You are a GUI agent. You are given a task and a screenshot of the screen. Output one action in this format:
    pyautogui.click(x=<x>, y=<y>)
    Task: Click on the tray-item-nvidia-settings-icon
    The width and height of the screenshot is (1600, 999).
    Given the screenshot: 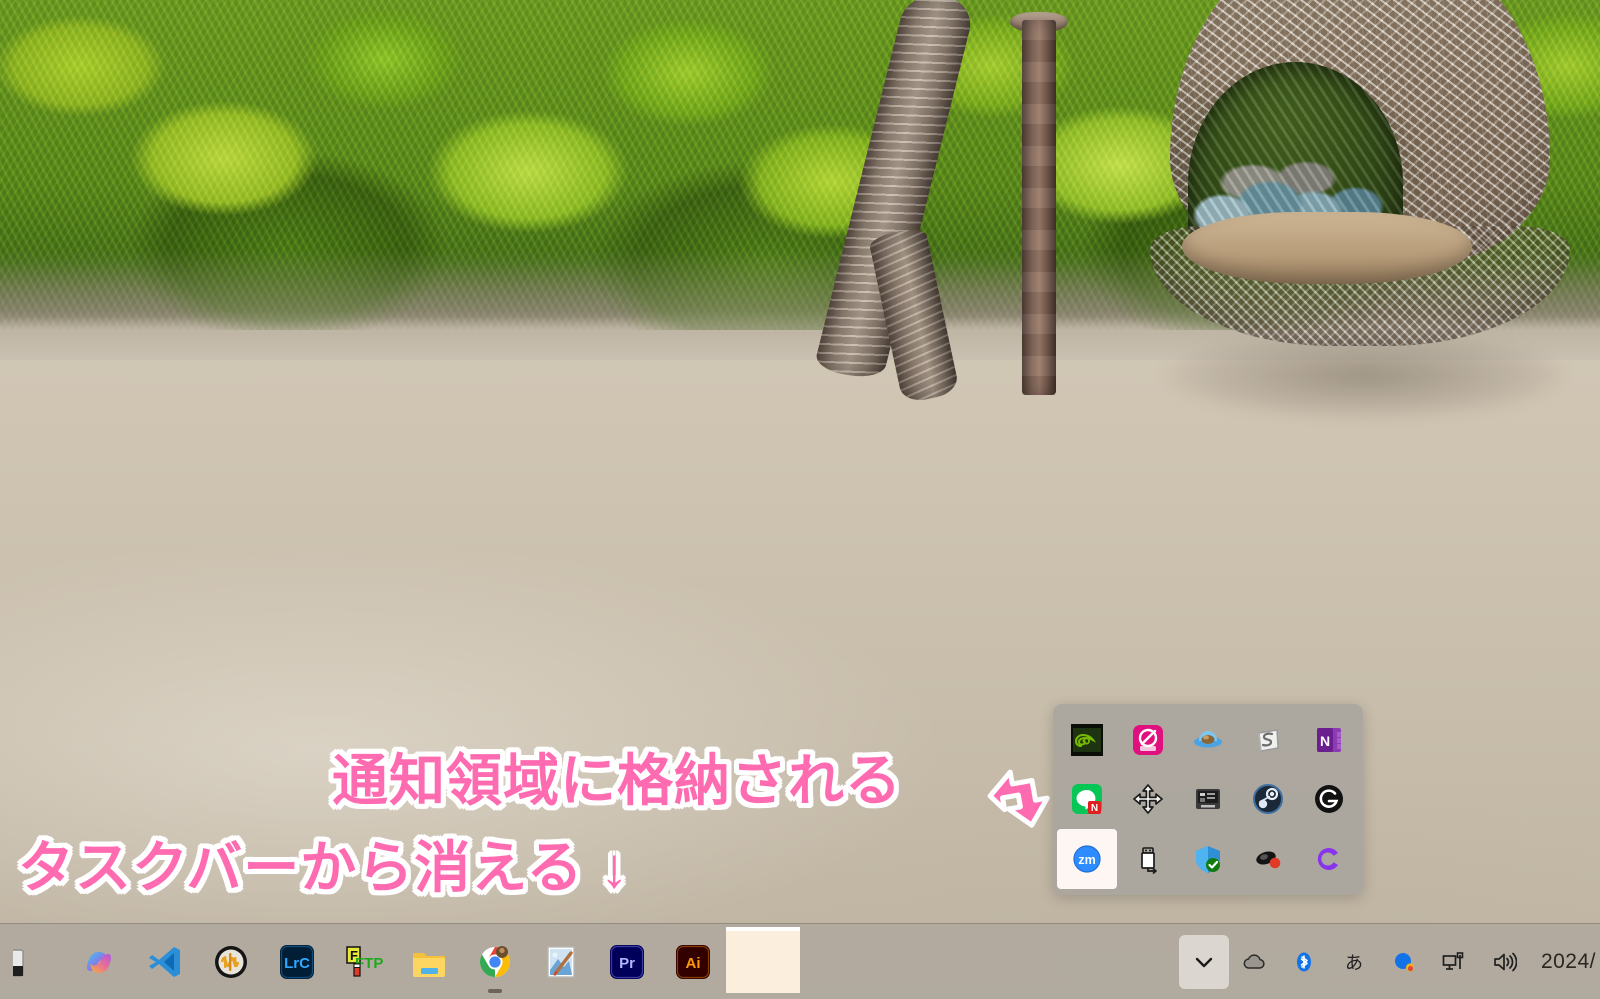 What is the action you would take?
    pyautogui.click(x=1087, y=740)
    